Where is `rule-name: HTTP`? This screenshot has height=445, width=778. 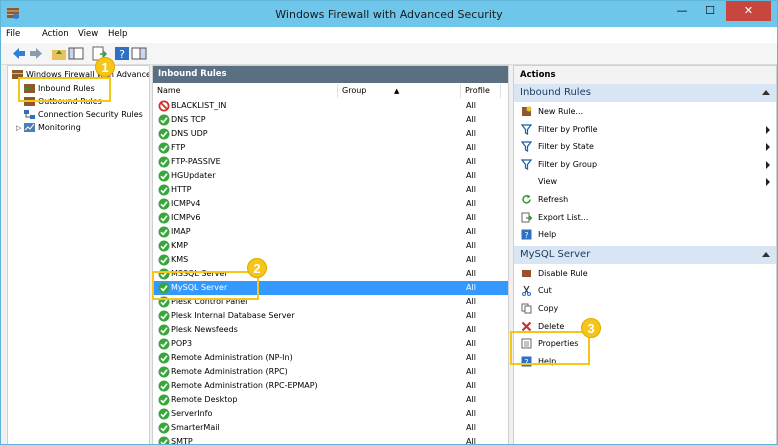
rule-name: HTTP is located at coordinates (181, 189).